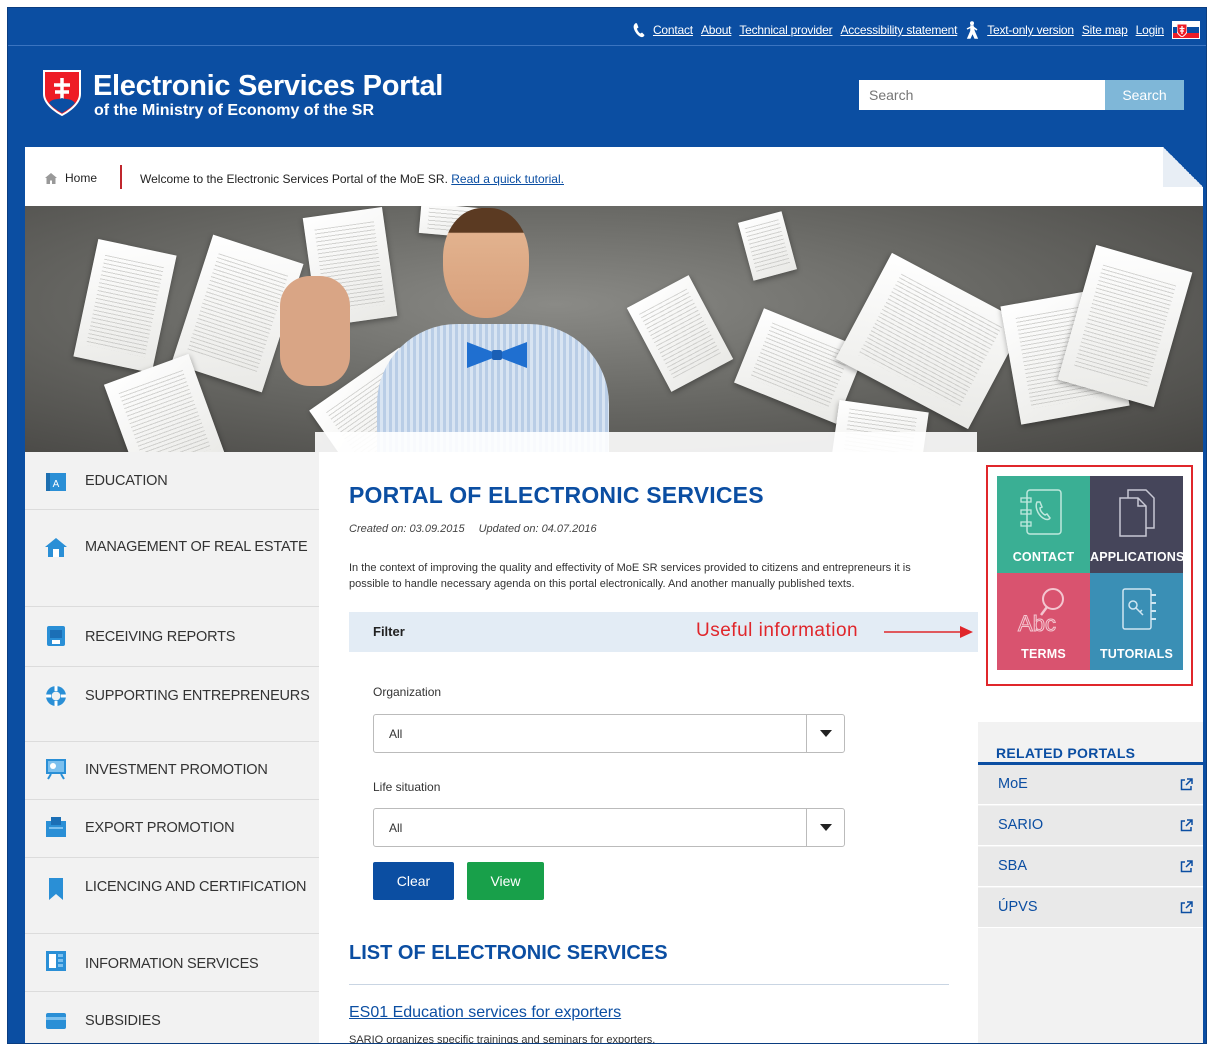 The image size is (1214, 1044). I want to click on organization-select: All, so click(609, 733).